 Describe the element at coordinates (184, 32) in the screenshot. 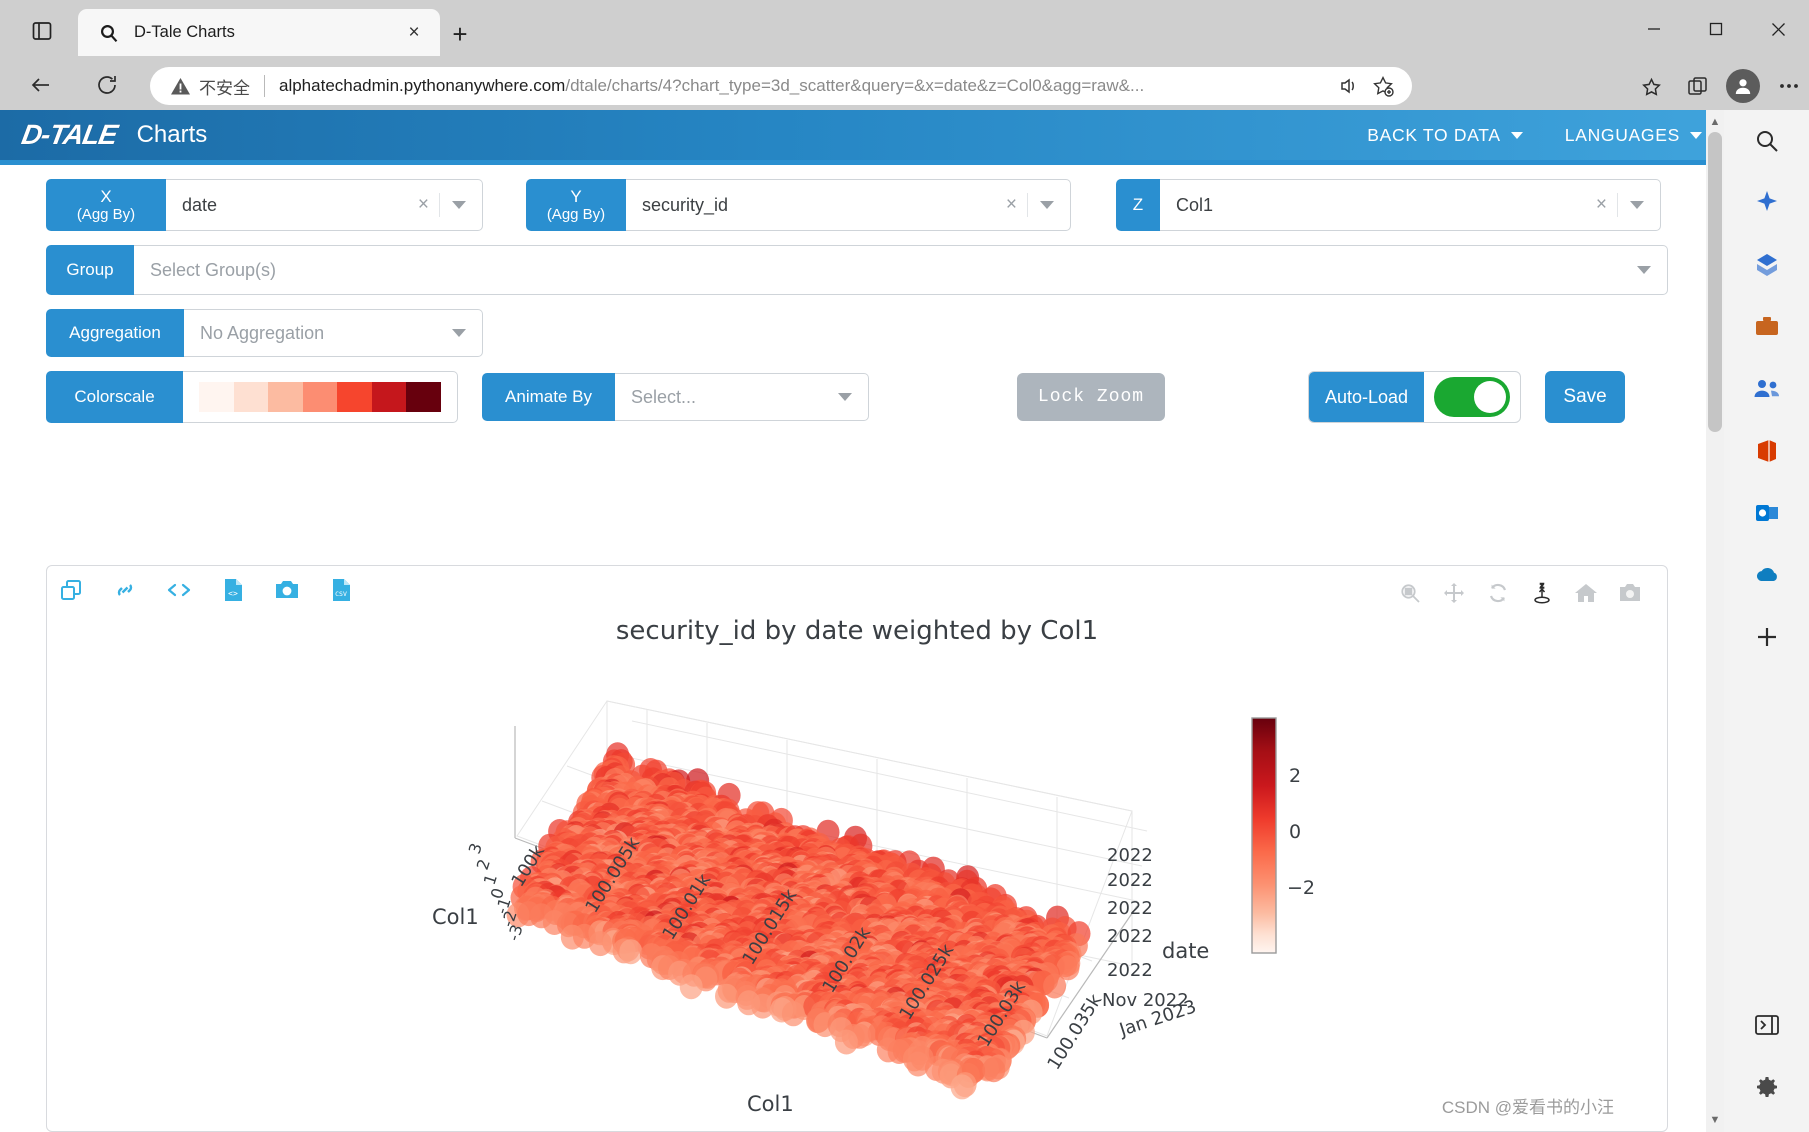

I see `tab-title: D-Tale Charts` at that location.